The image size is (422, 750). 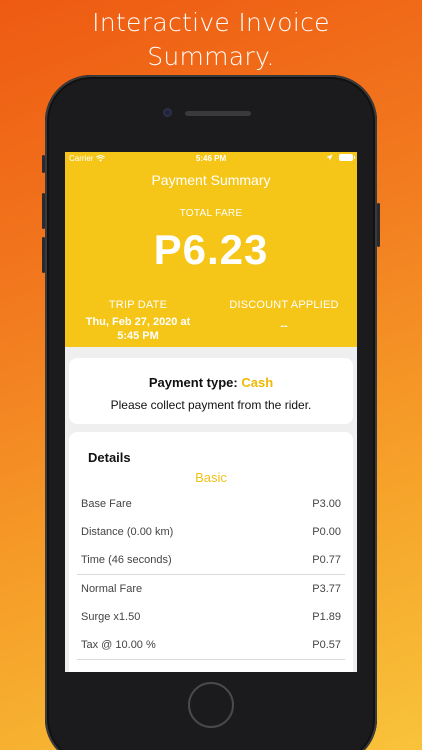 I want to click on trip-date-value: Thu, Feb 27, 2020 at 5:45 PM, so click(x=138, y=329).